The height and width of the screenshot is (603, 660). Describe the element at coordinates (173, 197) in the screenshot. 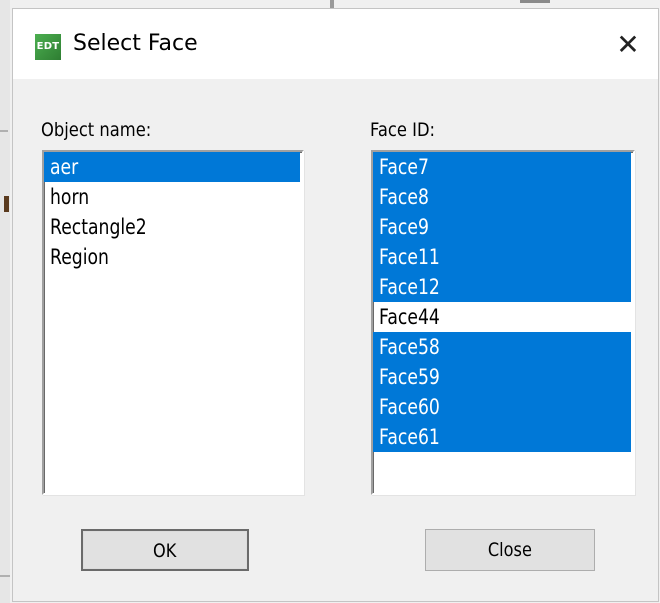

I see `object-list-item: horn` at that location.